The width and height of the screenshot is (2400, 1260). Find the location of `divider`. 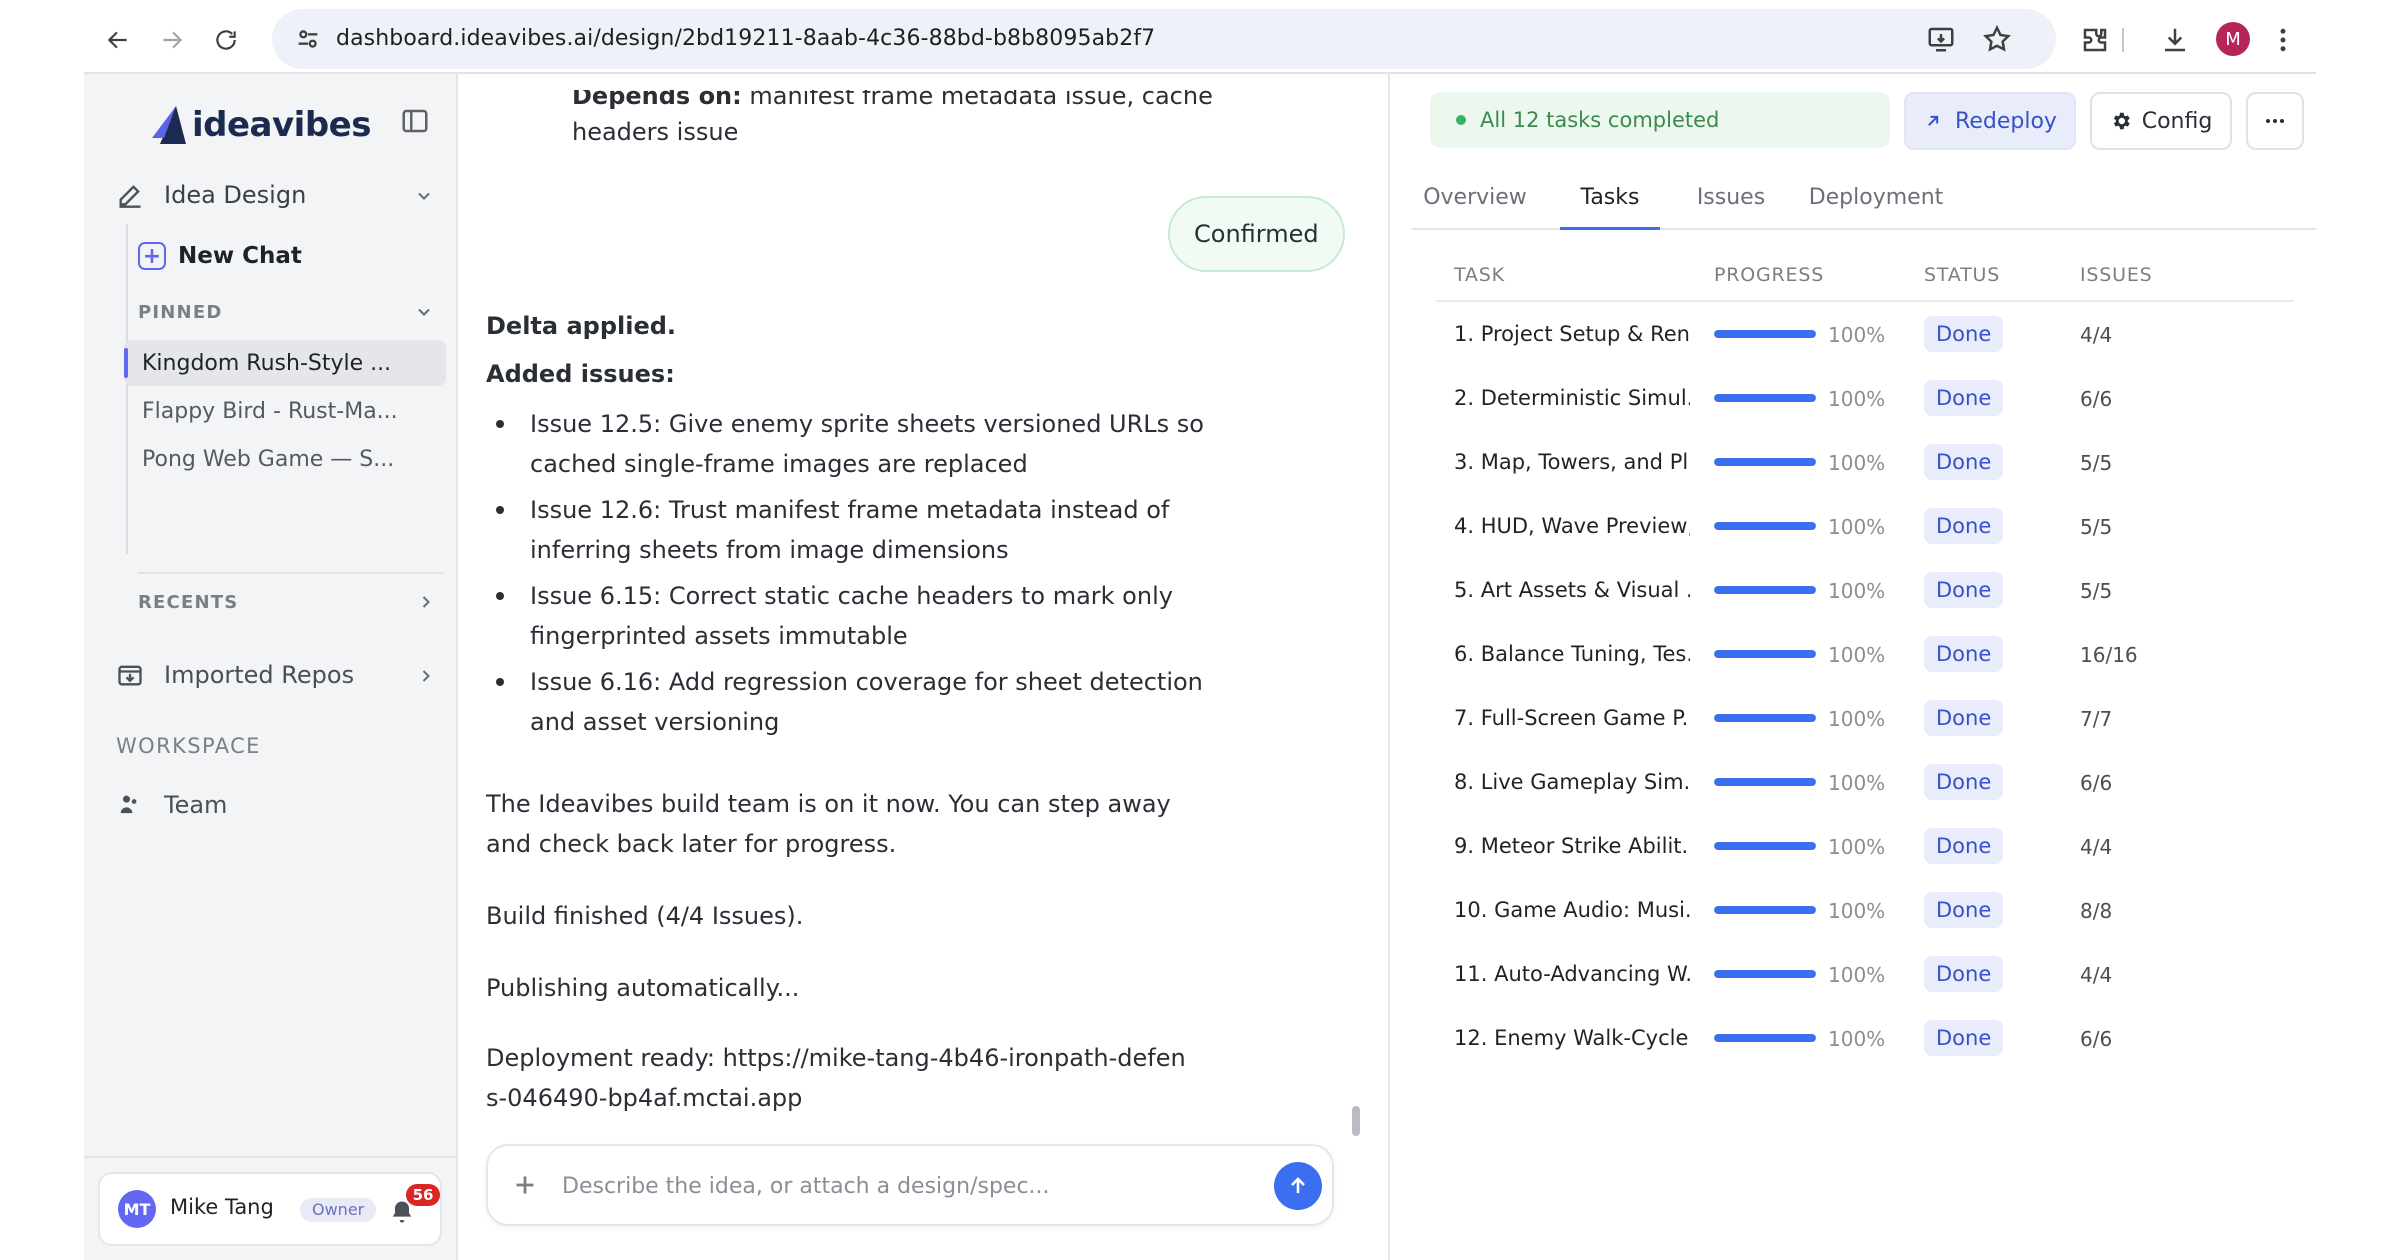

divider is located at coordinates (291, 573).